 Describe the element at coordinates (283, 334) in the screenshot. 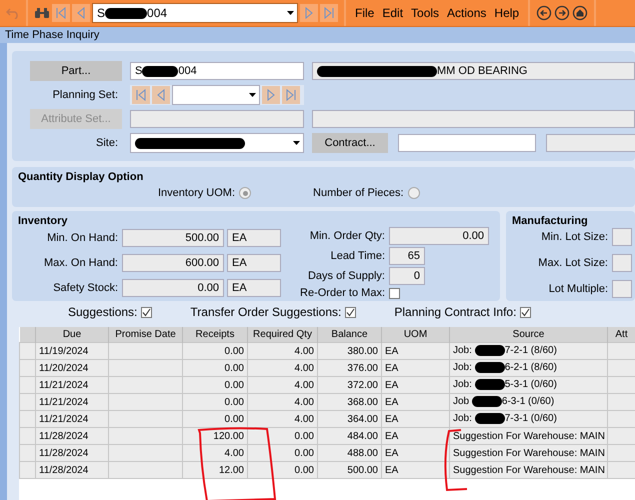

I see `column-header: Required Qty` at that location.